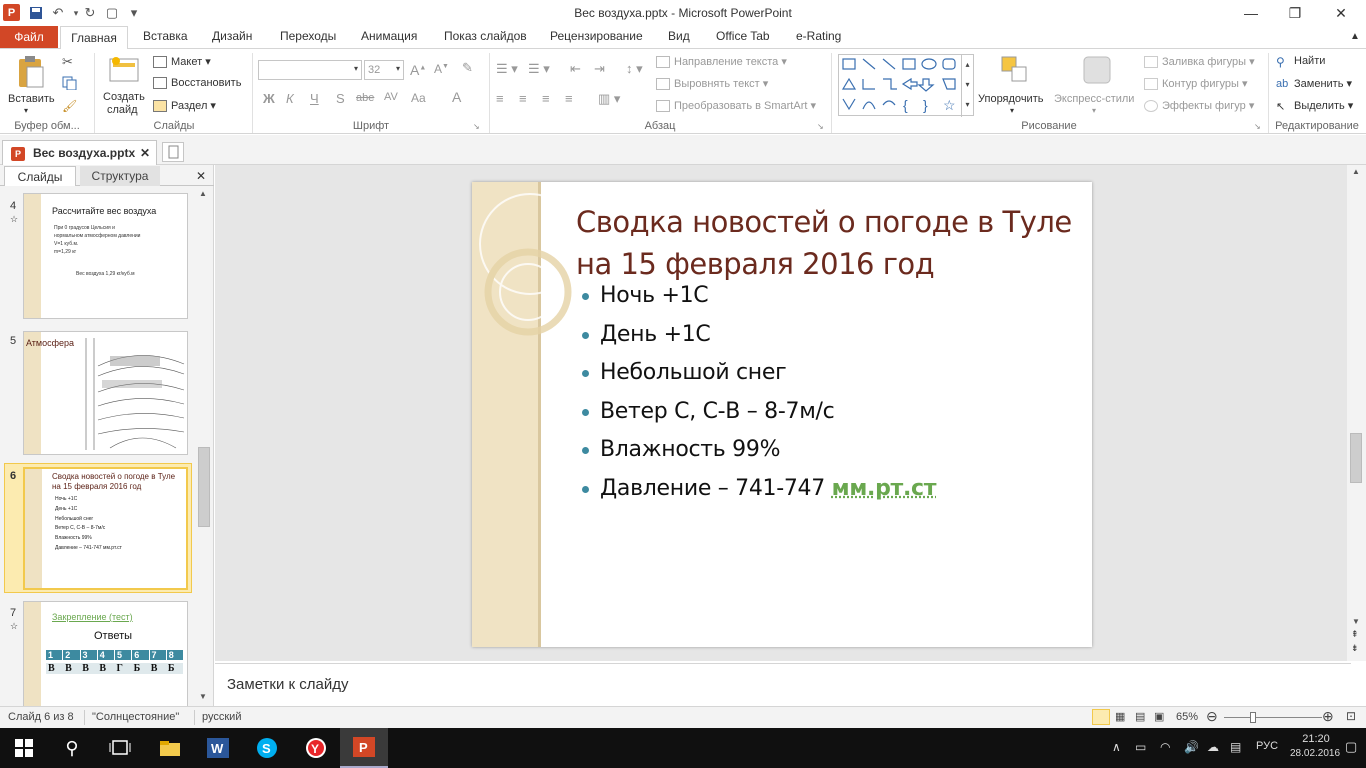 Image resolution: width=1366 pixels, height=768 pixels. Describe the element at coordinates (467, 68) in the screenshot. I see `clear-format-icon: ✎` at that location.